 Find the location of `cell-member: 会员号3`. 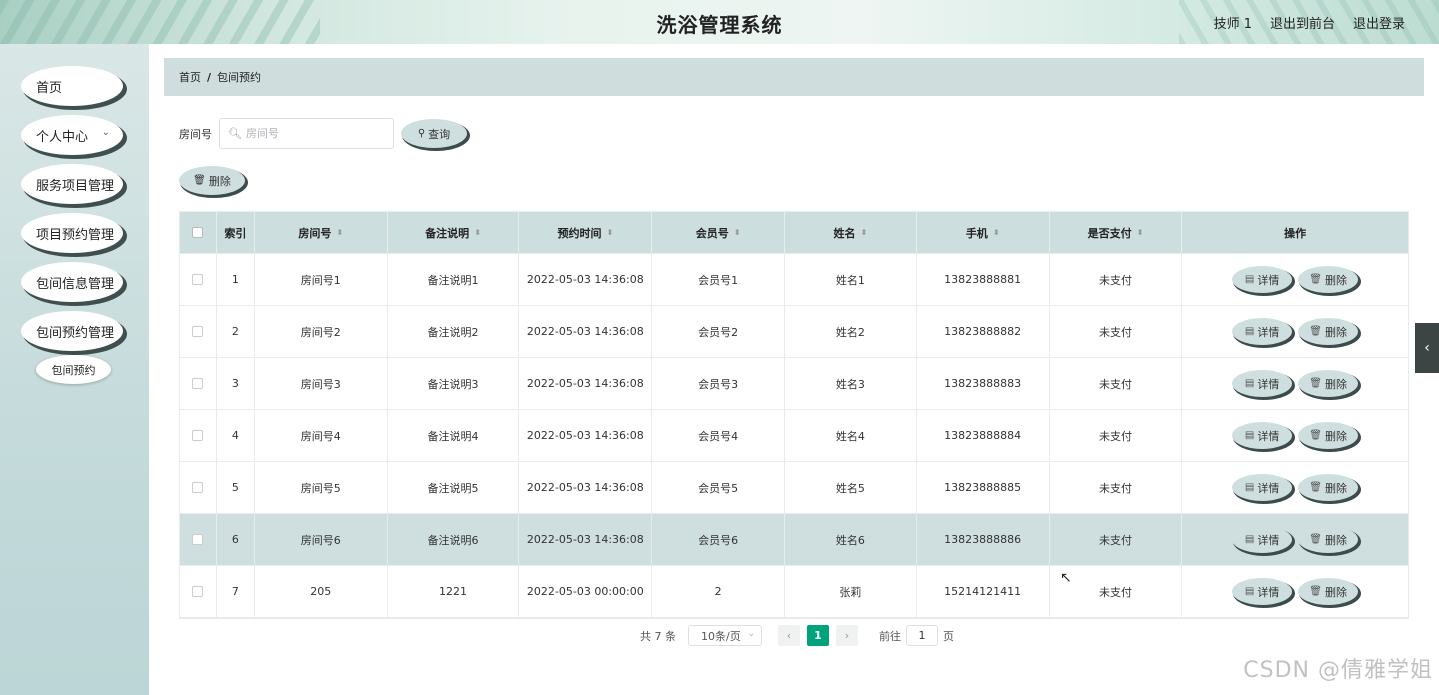

cell-member: 会员号3 is located at coordinates (718, 383).